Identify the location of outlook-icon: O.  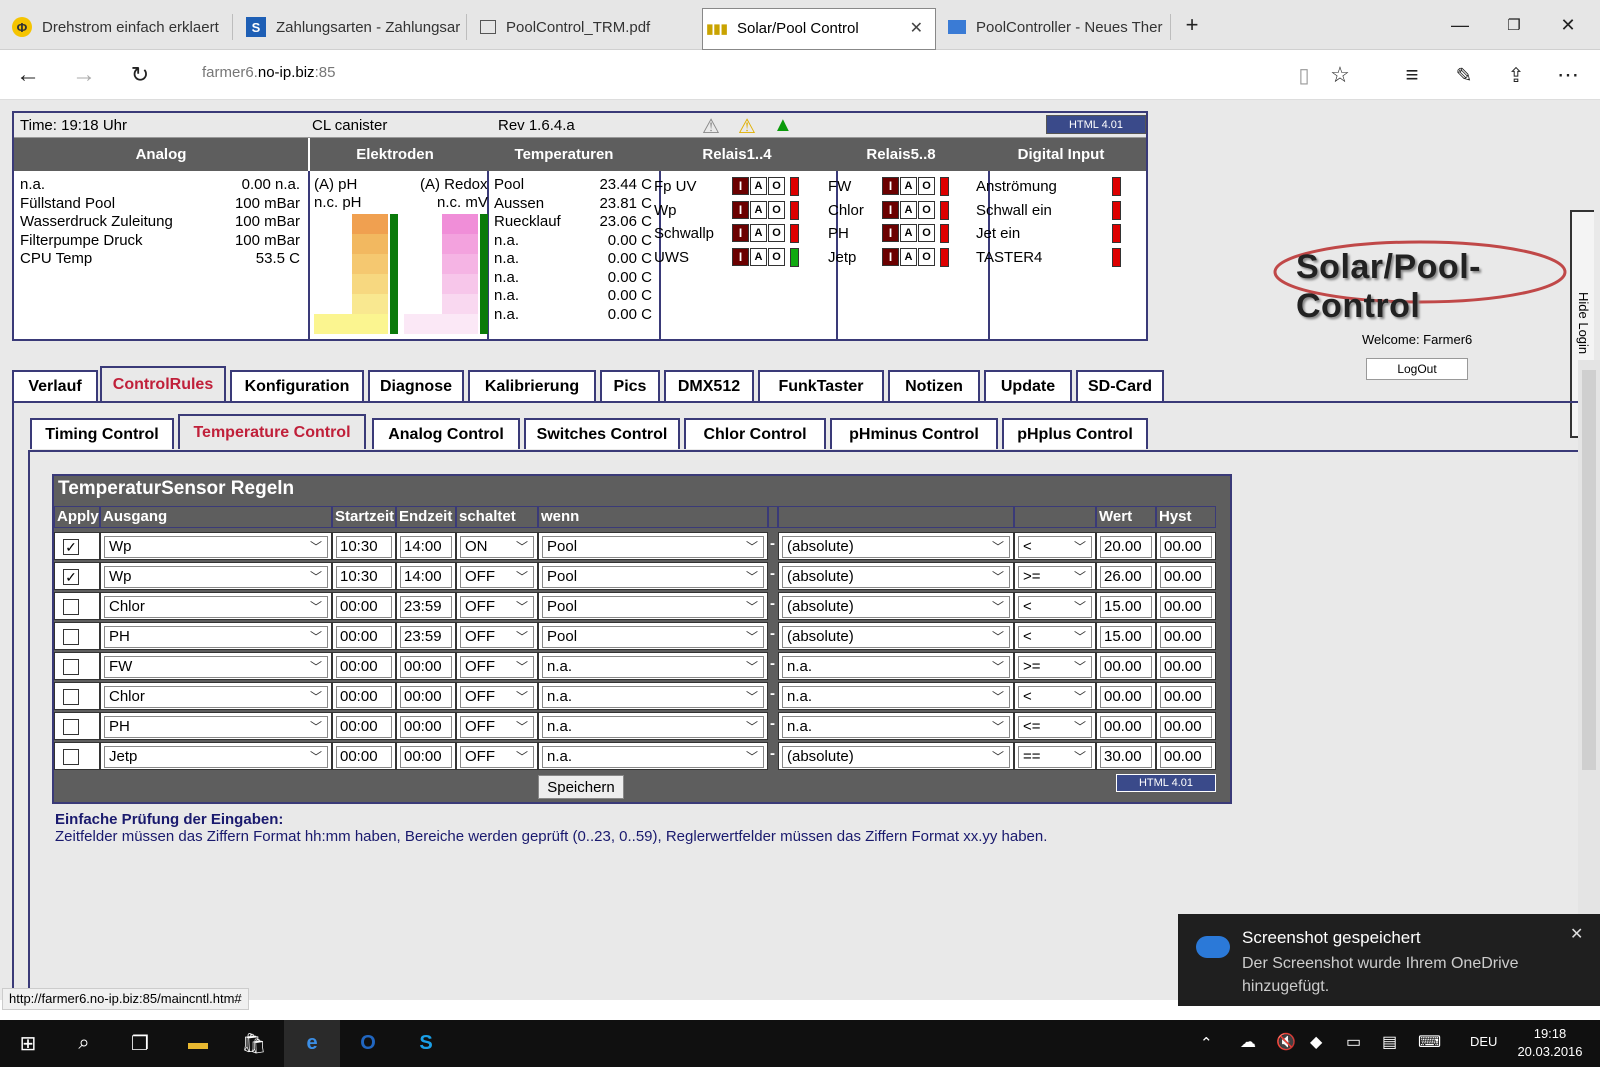
(368, 1043).